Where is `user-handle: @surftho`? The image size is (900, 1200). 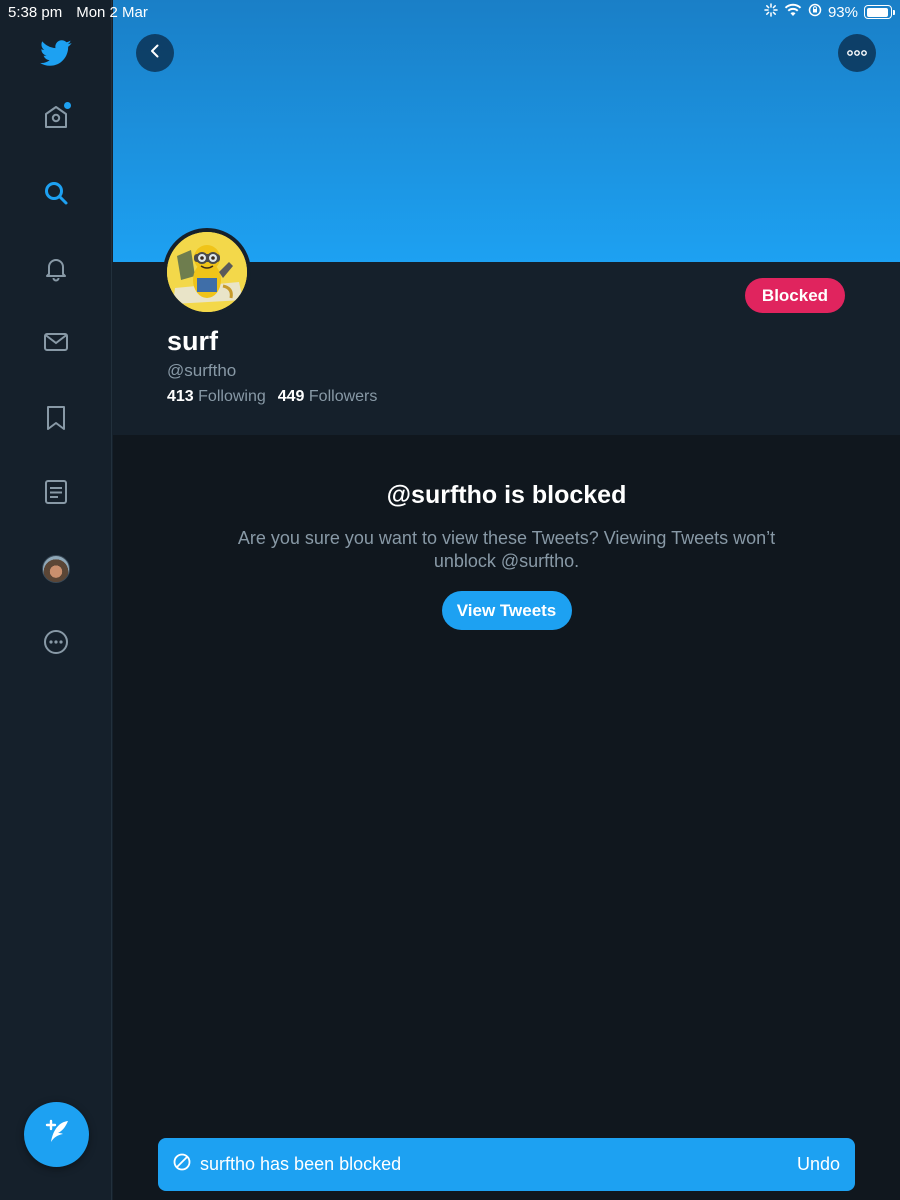 user-handle: @surftho is located at coordinates (202, 370).